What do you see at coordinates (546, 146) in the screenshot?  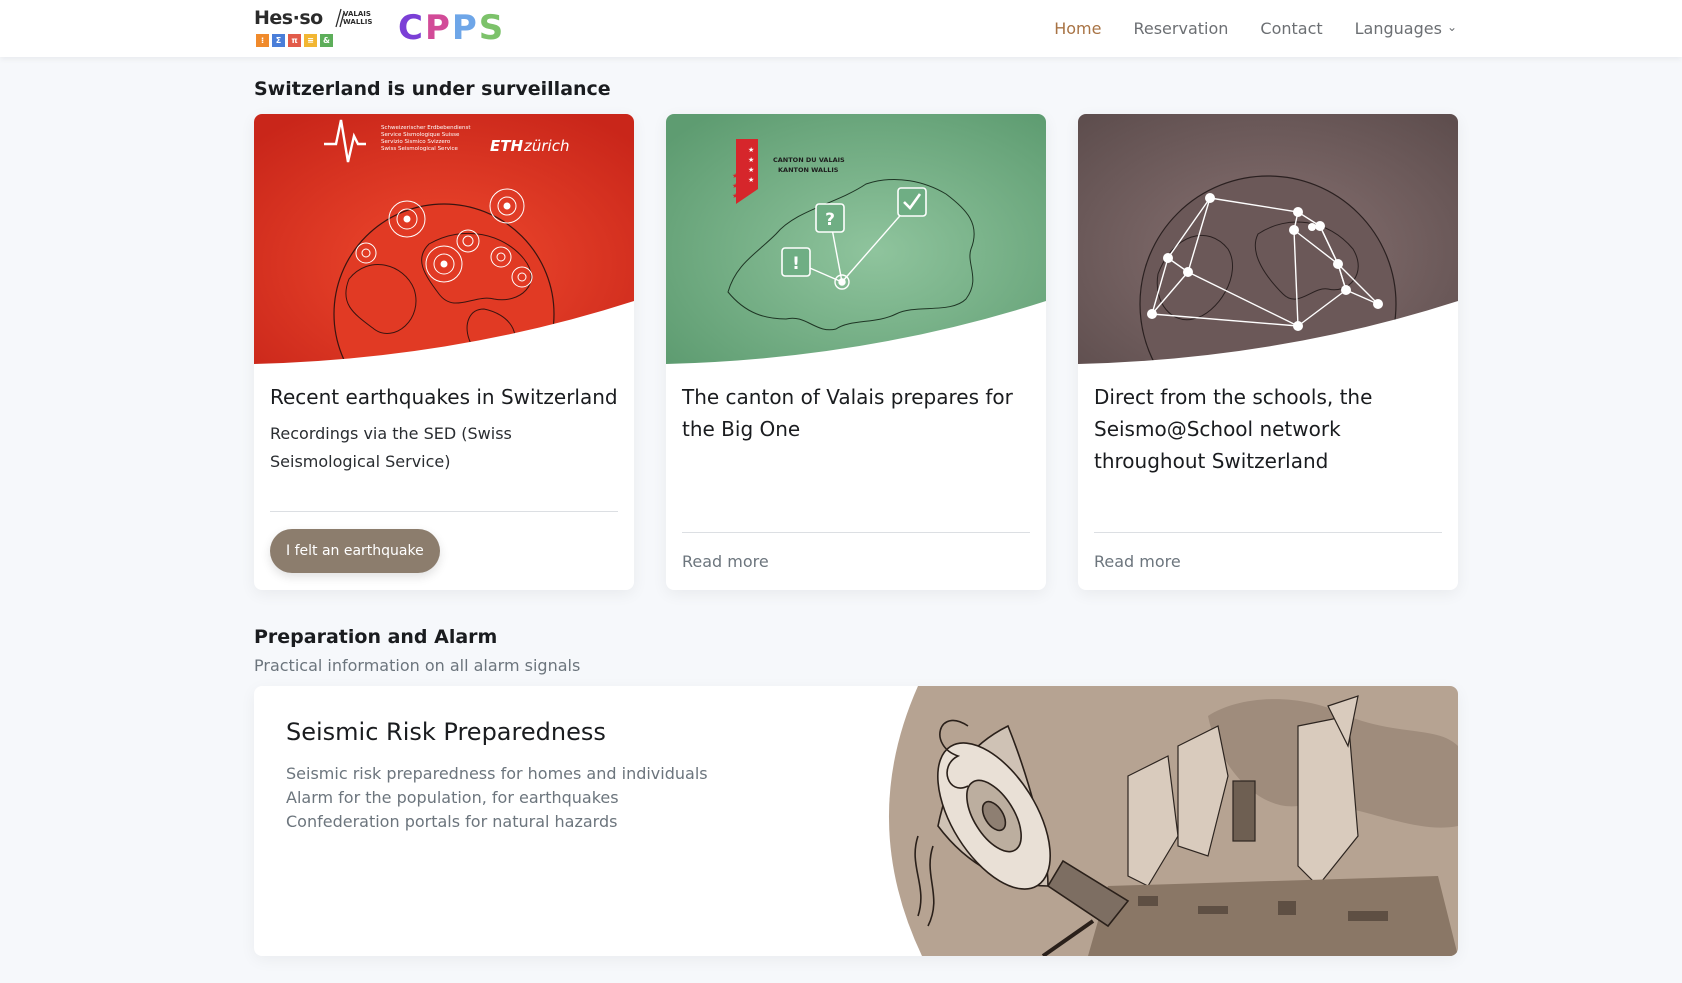 I see `zurich-logo-text: zürich` at bounding box center [546, 146].